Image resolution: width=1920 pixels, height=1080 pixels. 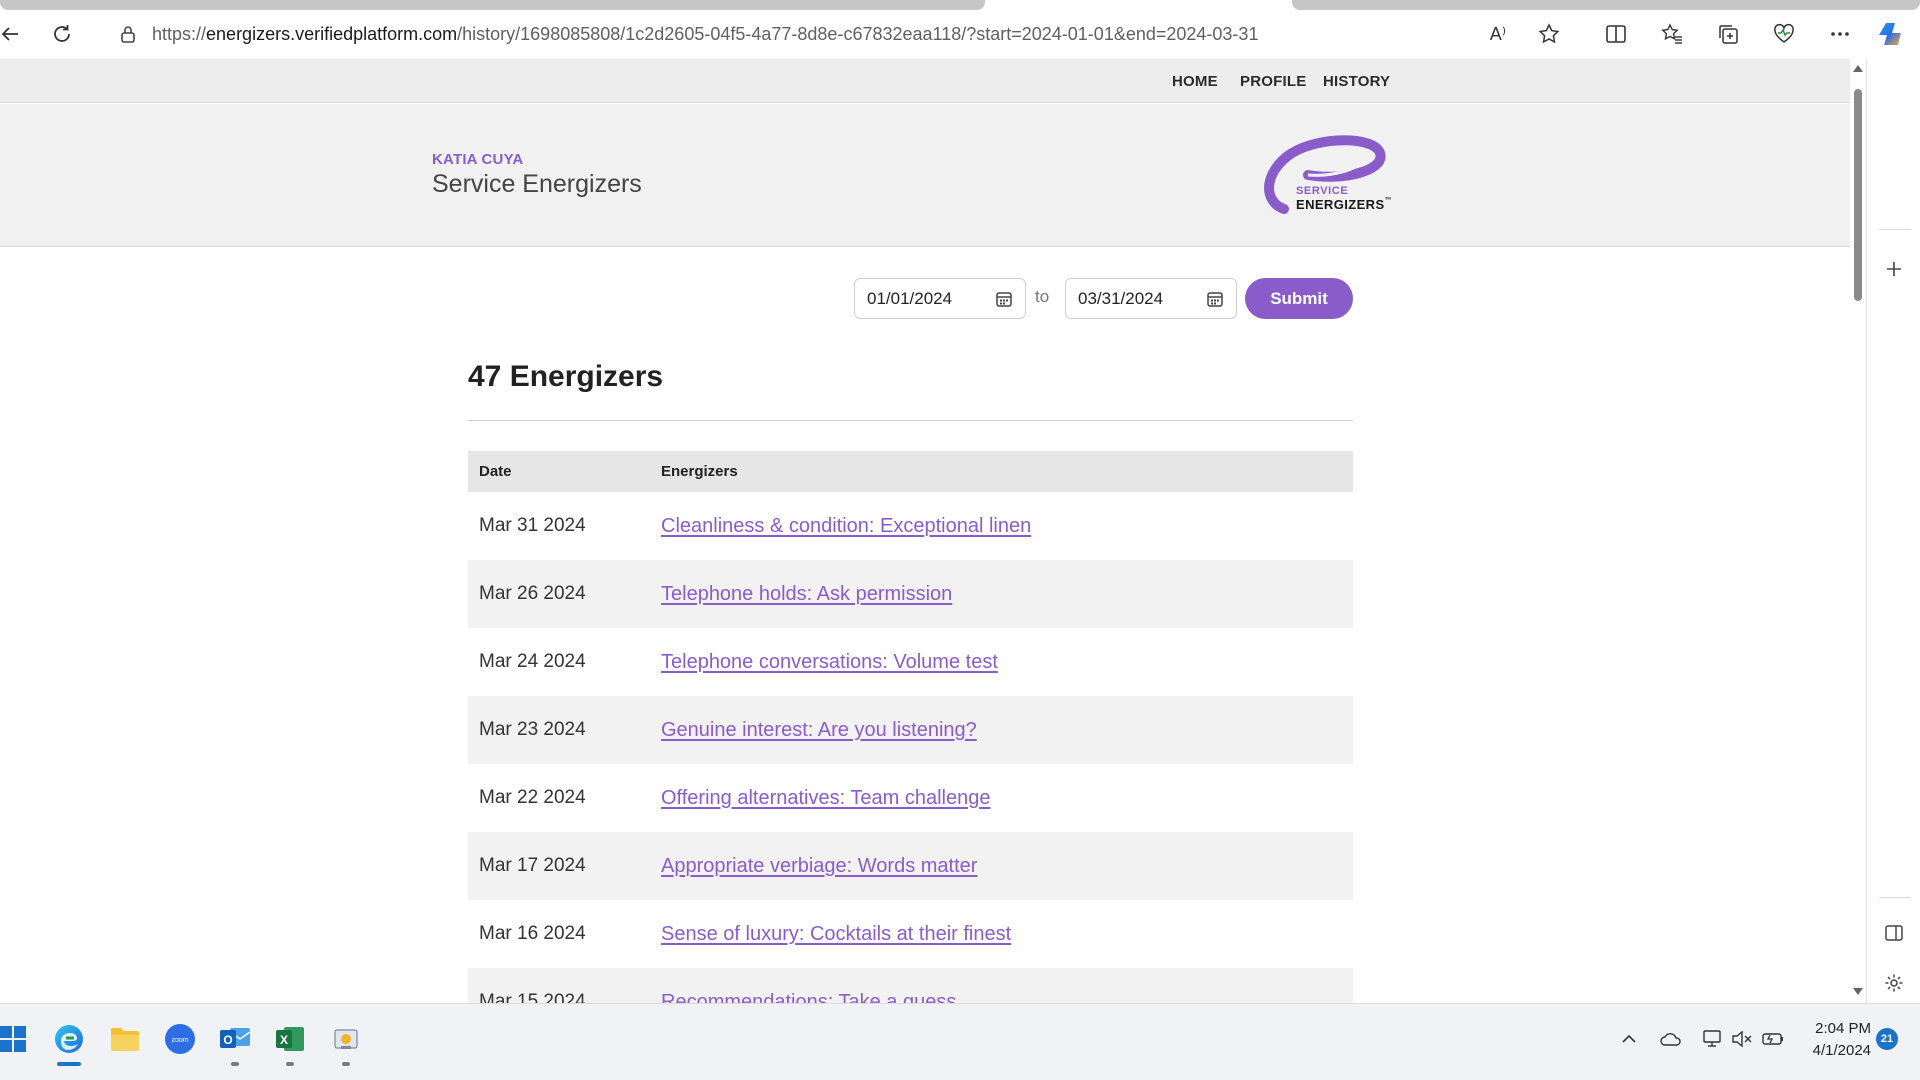 What do you see at coordinates (69, 1039) in the screenshot?
I see `edge-browser-icon` at bounding box center [69, 1039].